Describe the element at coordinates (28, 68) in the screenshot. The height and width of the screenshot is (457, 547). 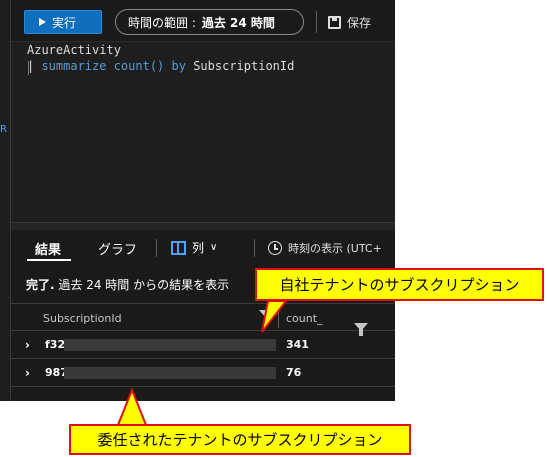
I see `text-cursor` at that location.